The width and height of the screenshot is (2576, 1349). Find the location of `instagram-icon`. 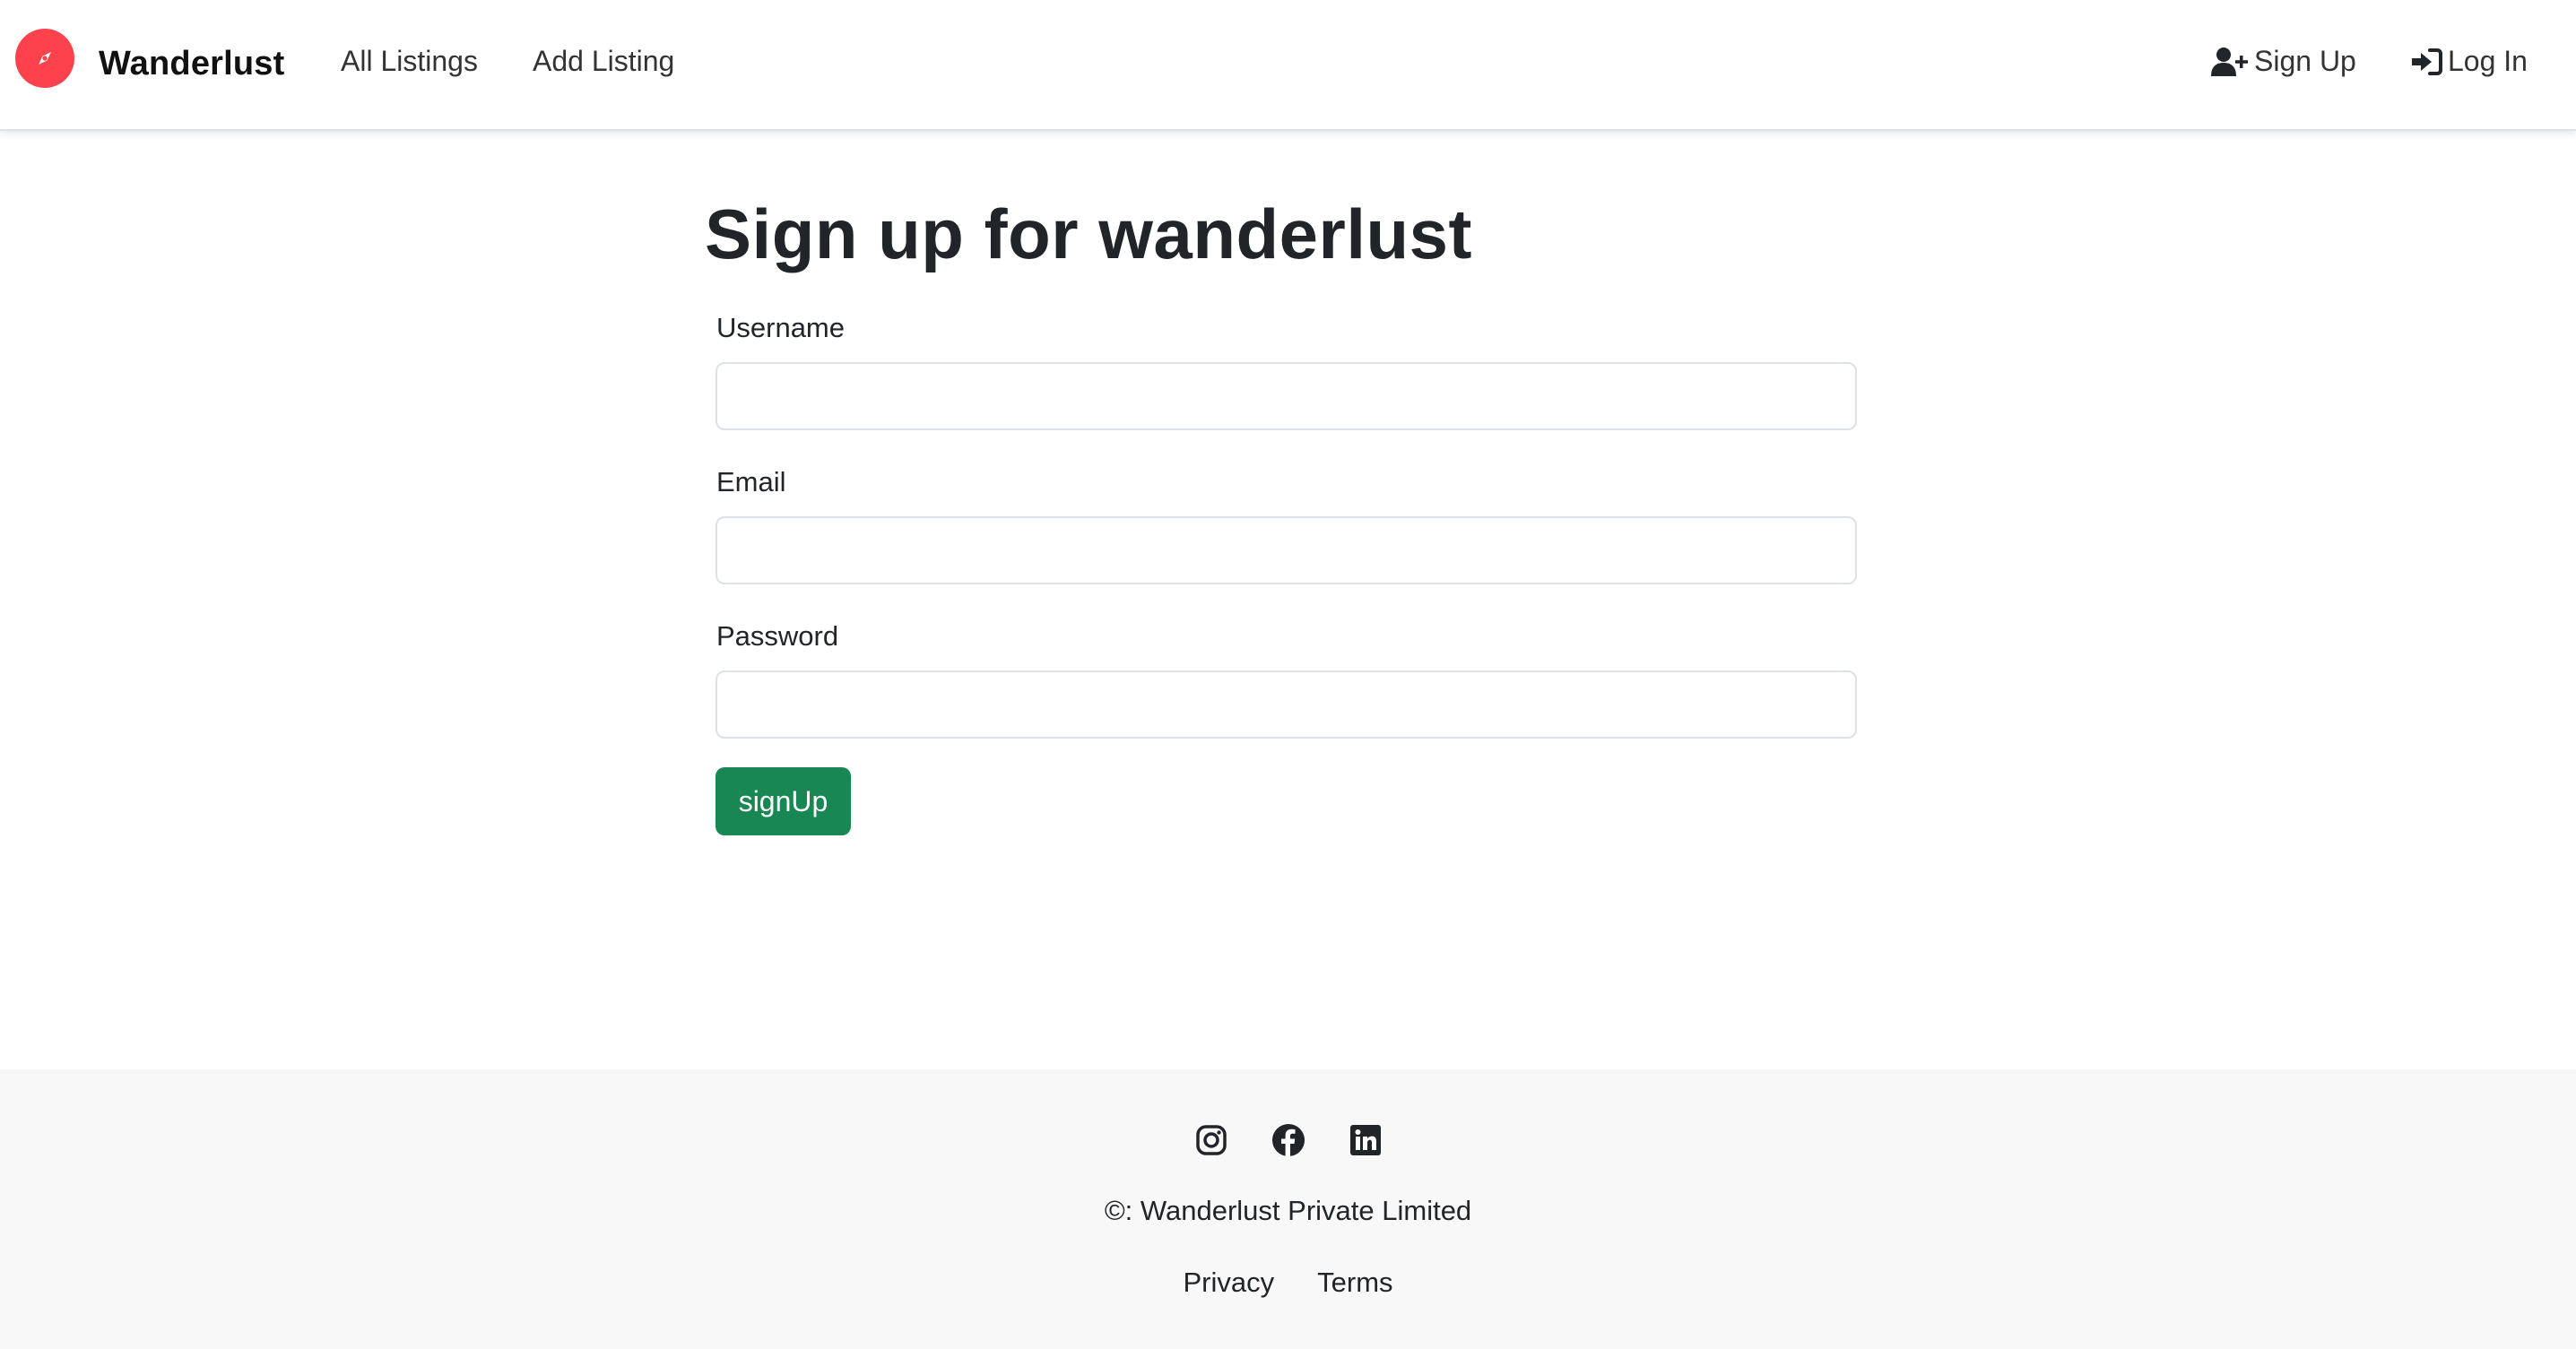

instagram-icon is located at coordinates (1211, 1140).